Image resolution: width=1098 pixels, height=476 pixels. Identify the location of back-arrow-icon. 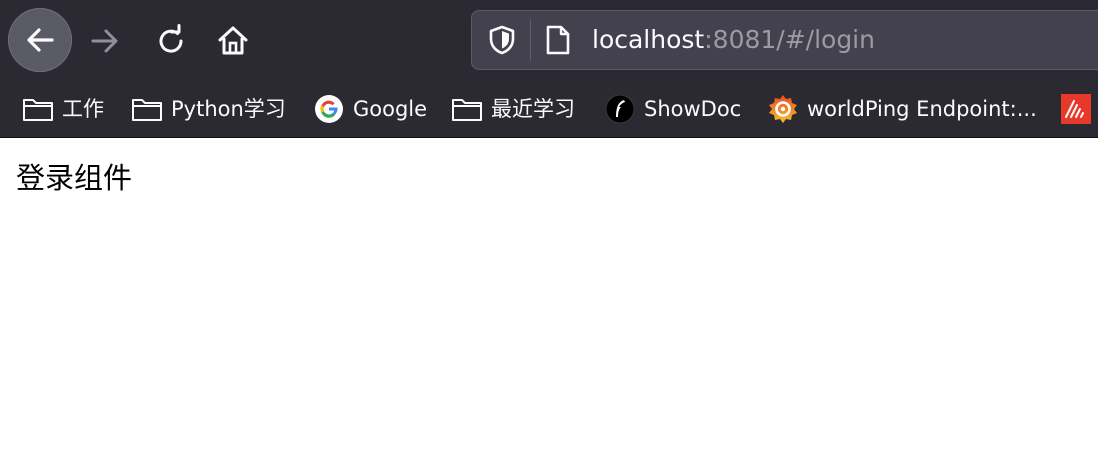
(40, 40).